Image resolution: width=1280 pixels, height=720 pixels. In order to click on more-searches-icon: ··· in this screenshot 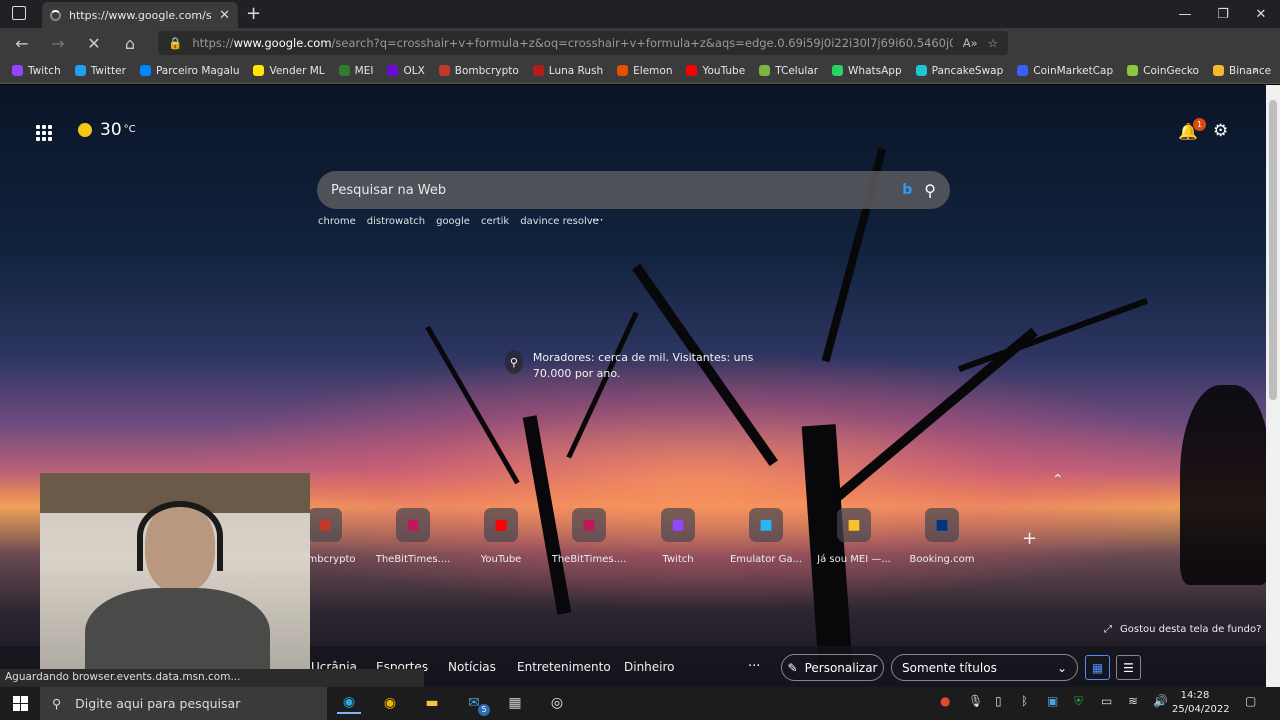, I will do `click(597, 220)`.